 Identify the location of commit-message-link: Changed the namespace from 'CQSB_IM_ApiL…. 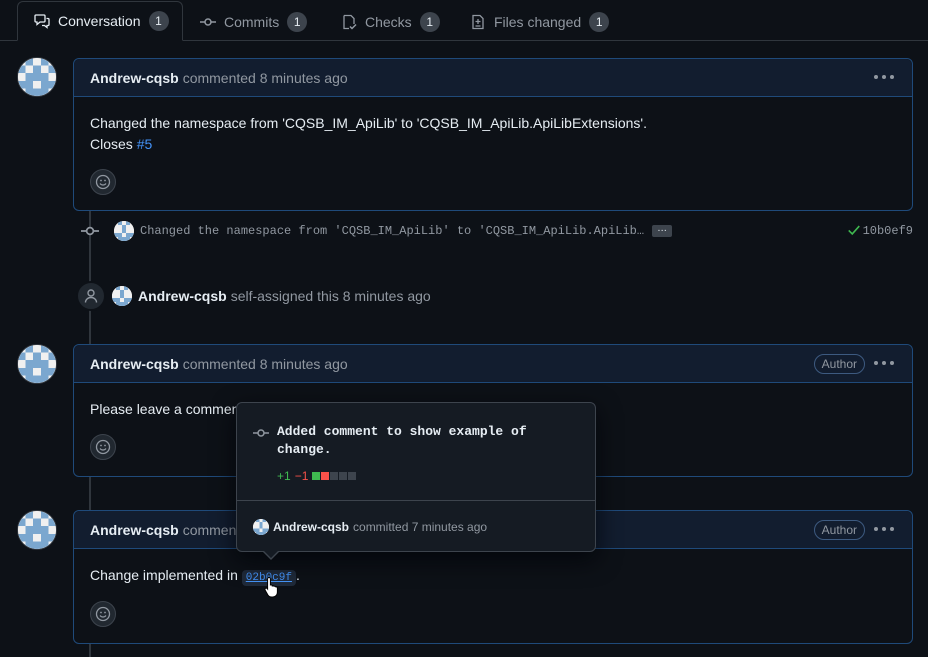
(392, 231).